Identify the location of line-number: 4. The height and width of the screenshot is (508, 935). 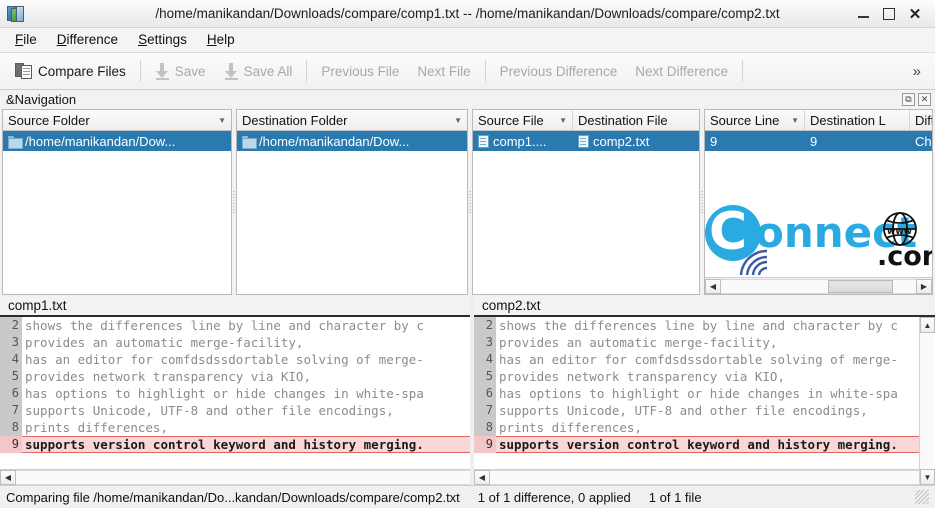
(11, 359).